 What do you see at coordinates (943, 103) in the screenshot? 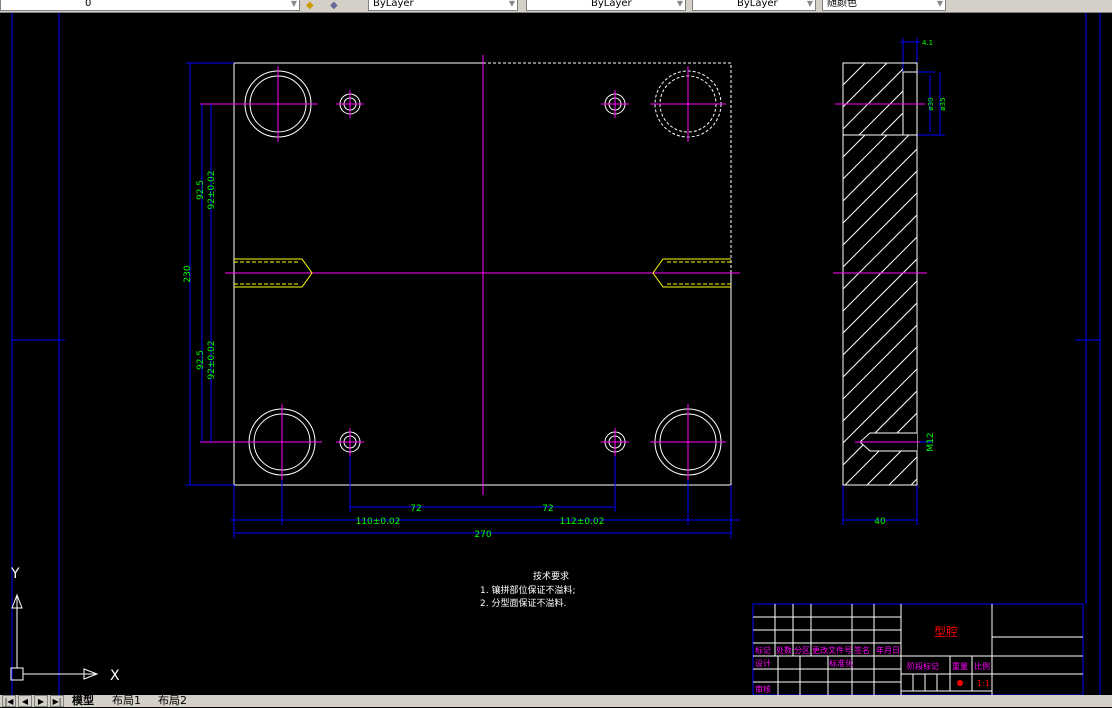
I see `dim-bore-outer: ø35` at bounding box center [943, 103].